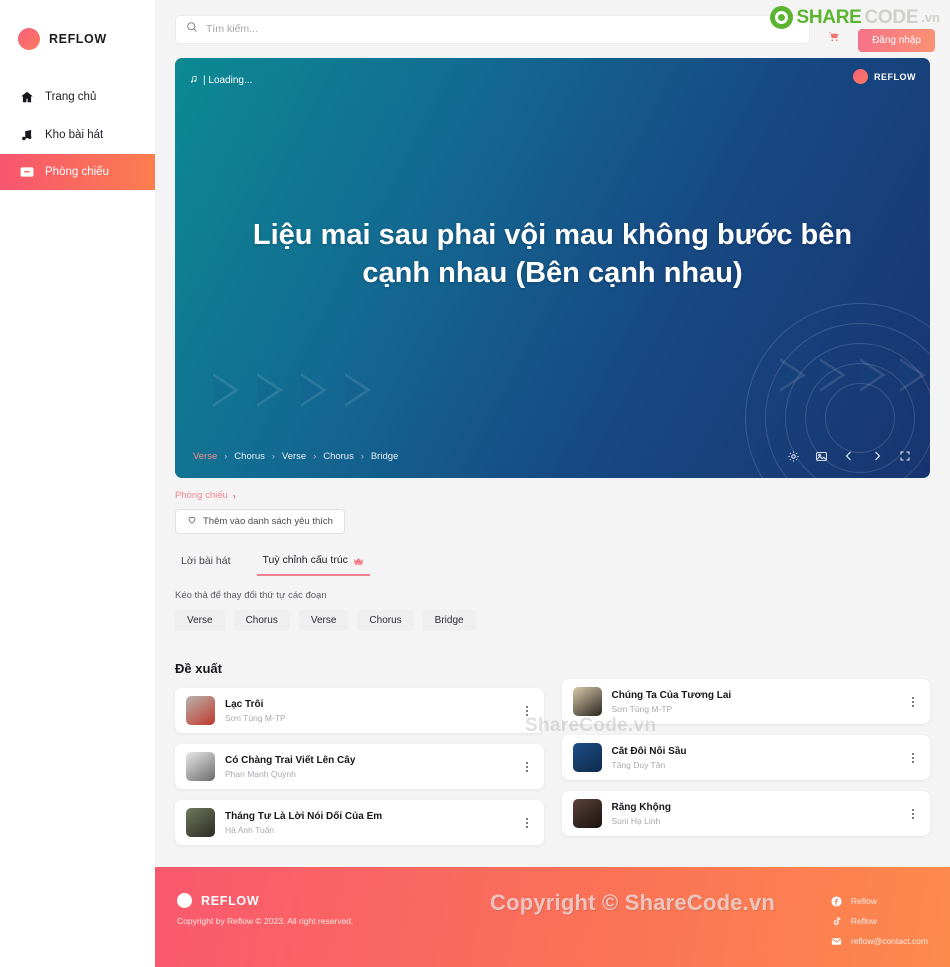 The width and height of the screenshot is (950, 967). I want to click on image-icon, so click(821, 456).